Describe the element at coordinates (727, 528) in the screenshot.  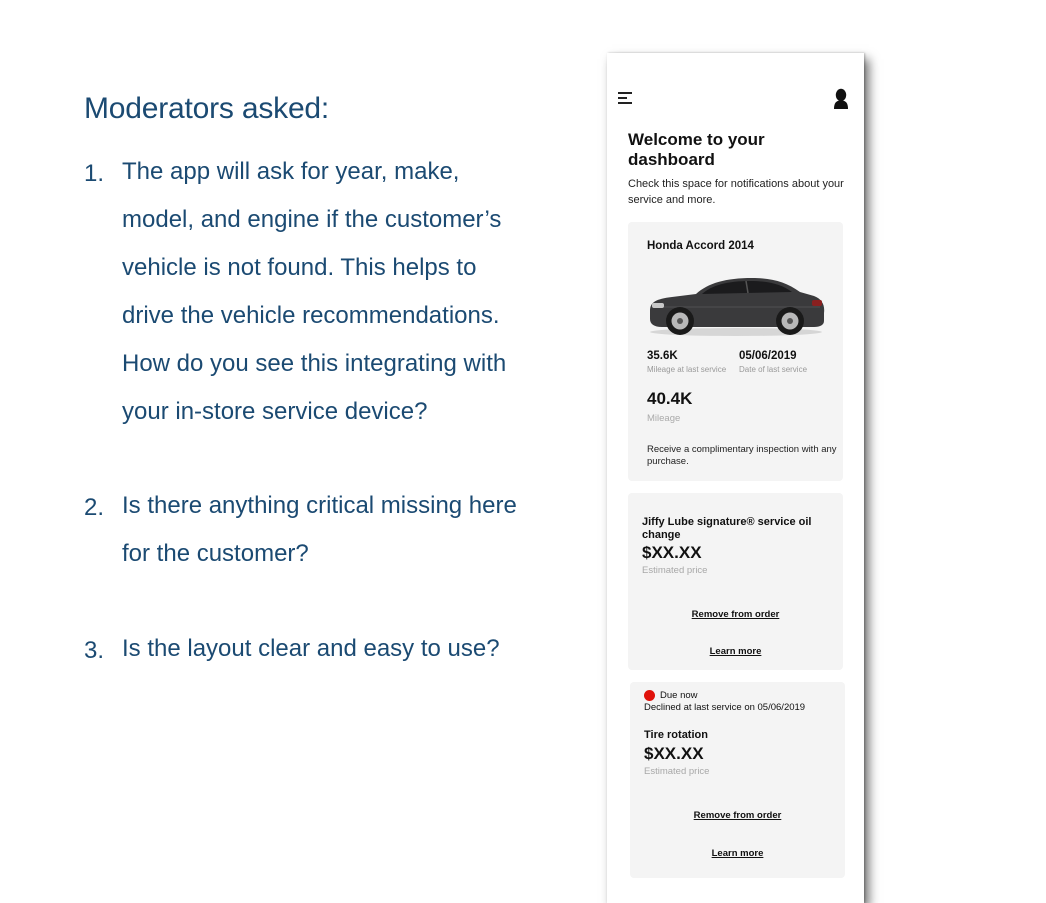
I see `service-name: Jiffy Lube signature® service oil change` at that location.